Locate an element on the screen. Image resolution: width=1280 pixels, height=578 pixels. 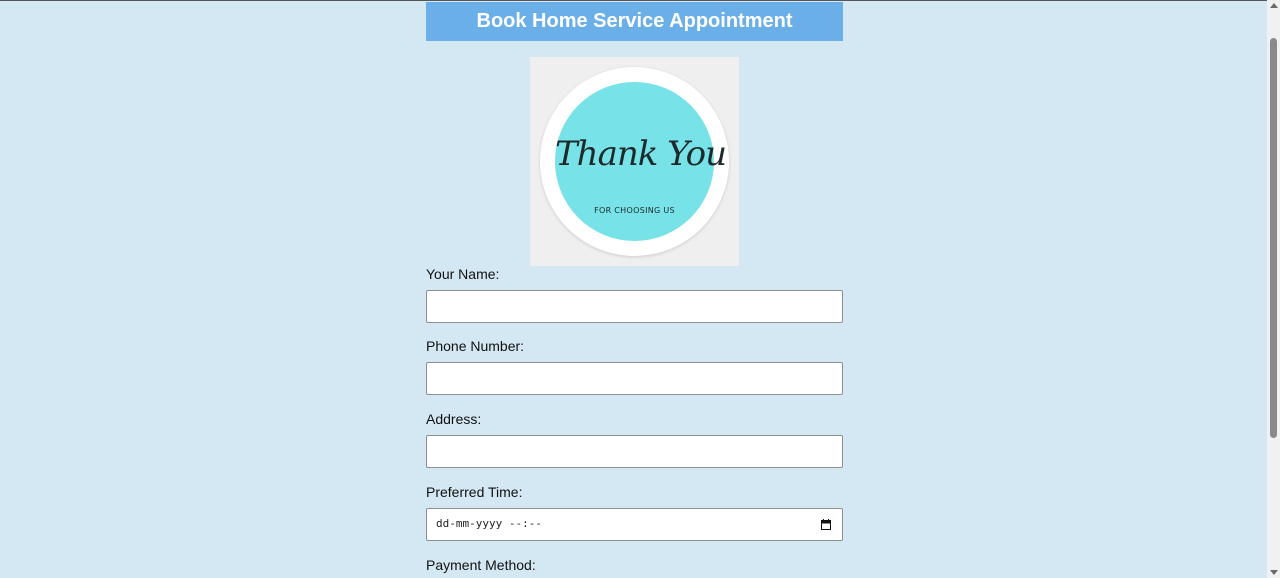
window-top-border is located at coordinates (640, 0).